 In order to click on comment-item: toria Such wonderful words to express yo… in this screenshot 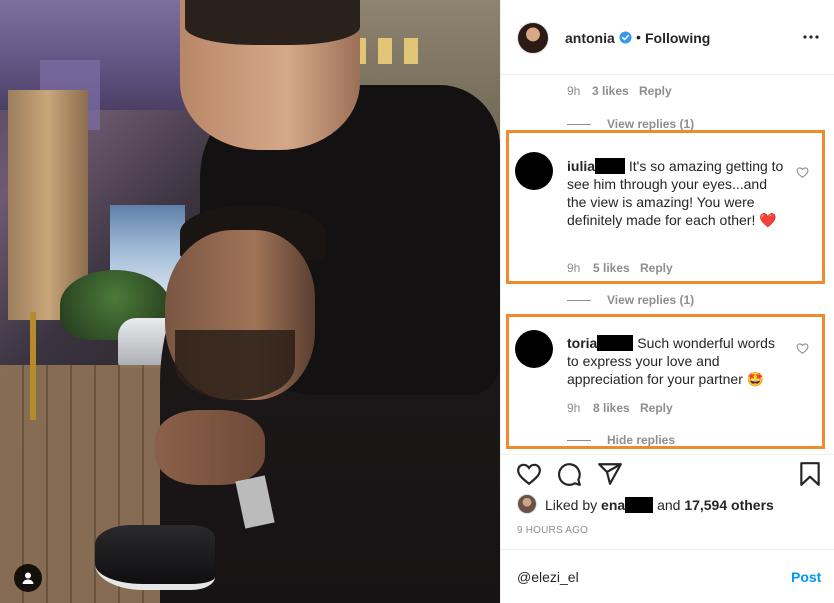, I will do `click(665, 381)`.